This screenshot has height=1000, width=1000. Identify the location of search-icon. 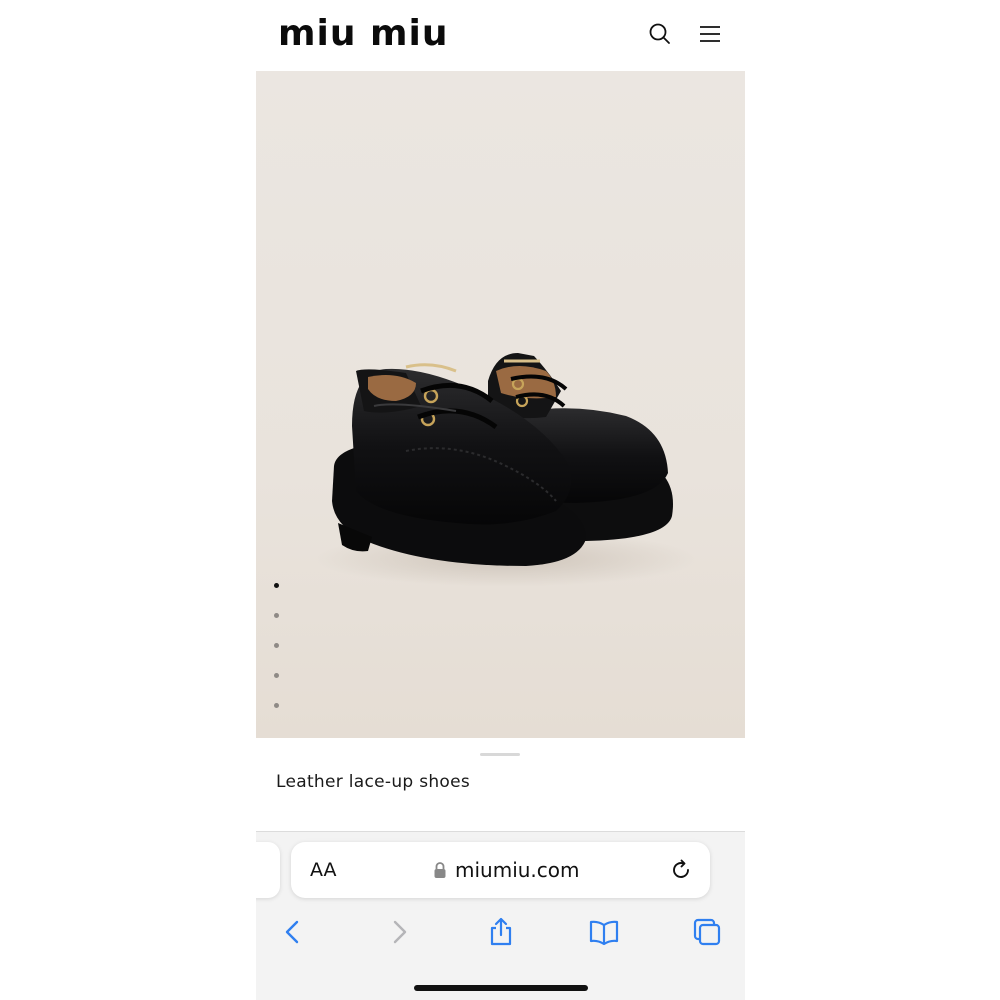
(660, 34).